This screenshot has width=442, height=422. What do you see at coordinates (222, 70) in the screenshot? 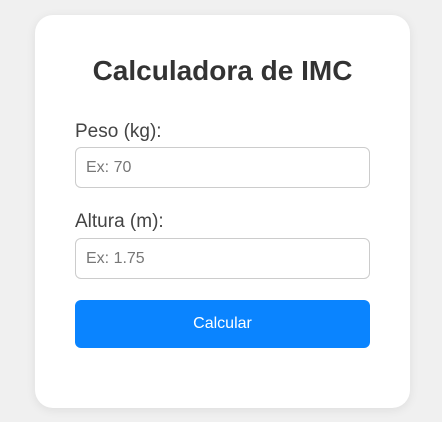
I see `page-title: Calculadora de IMC` at bounding box center [222, 70].